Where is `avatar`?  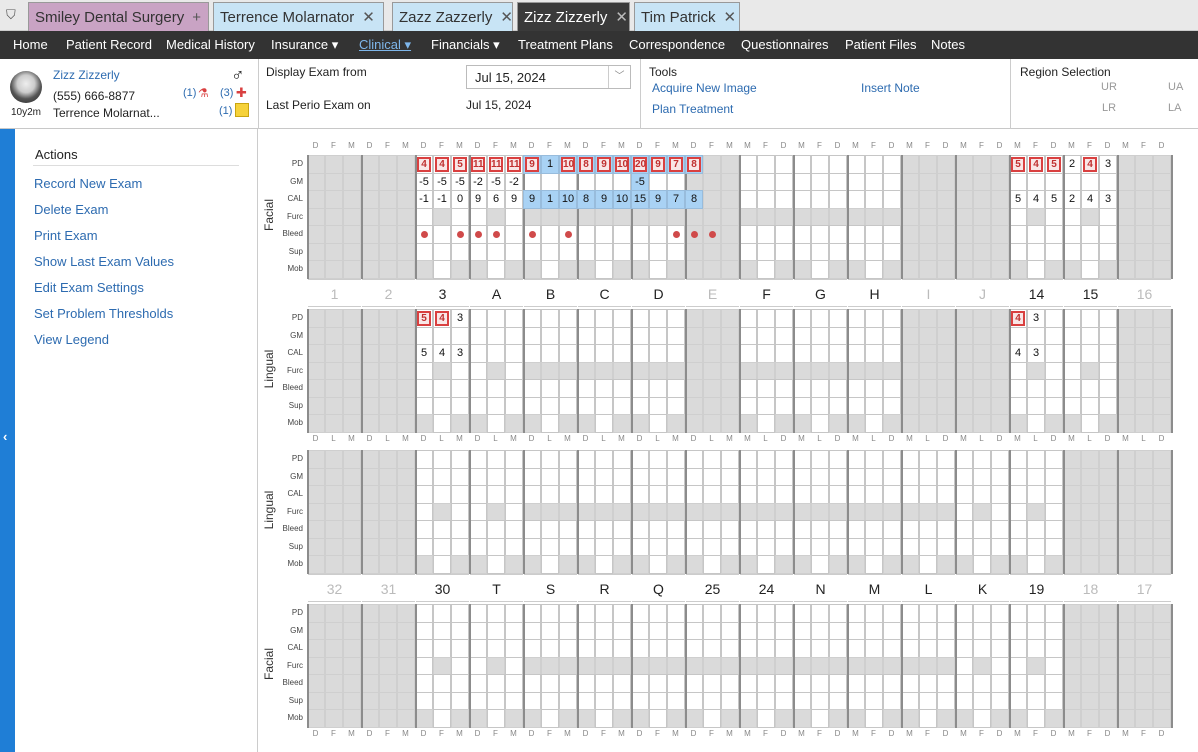
avatar is located at coordinates (26, 87).